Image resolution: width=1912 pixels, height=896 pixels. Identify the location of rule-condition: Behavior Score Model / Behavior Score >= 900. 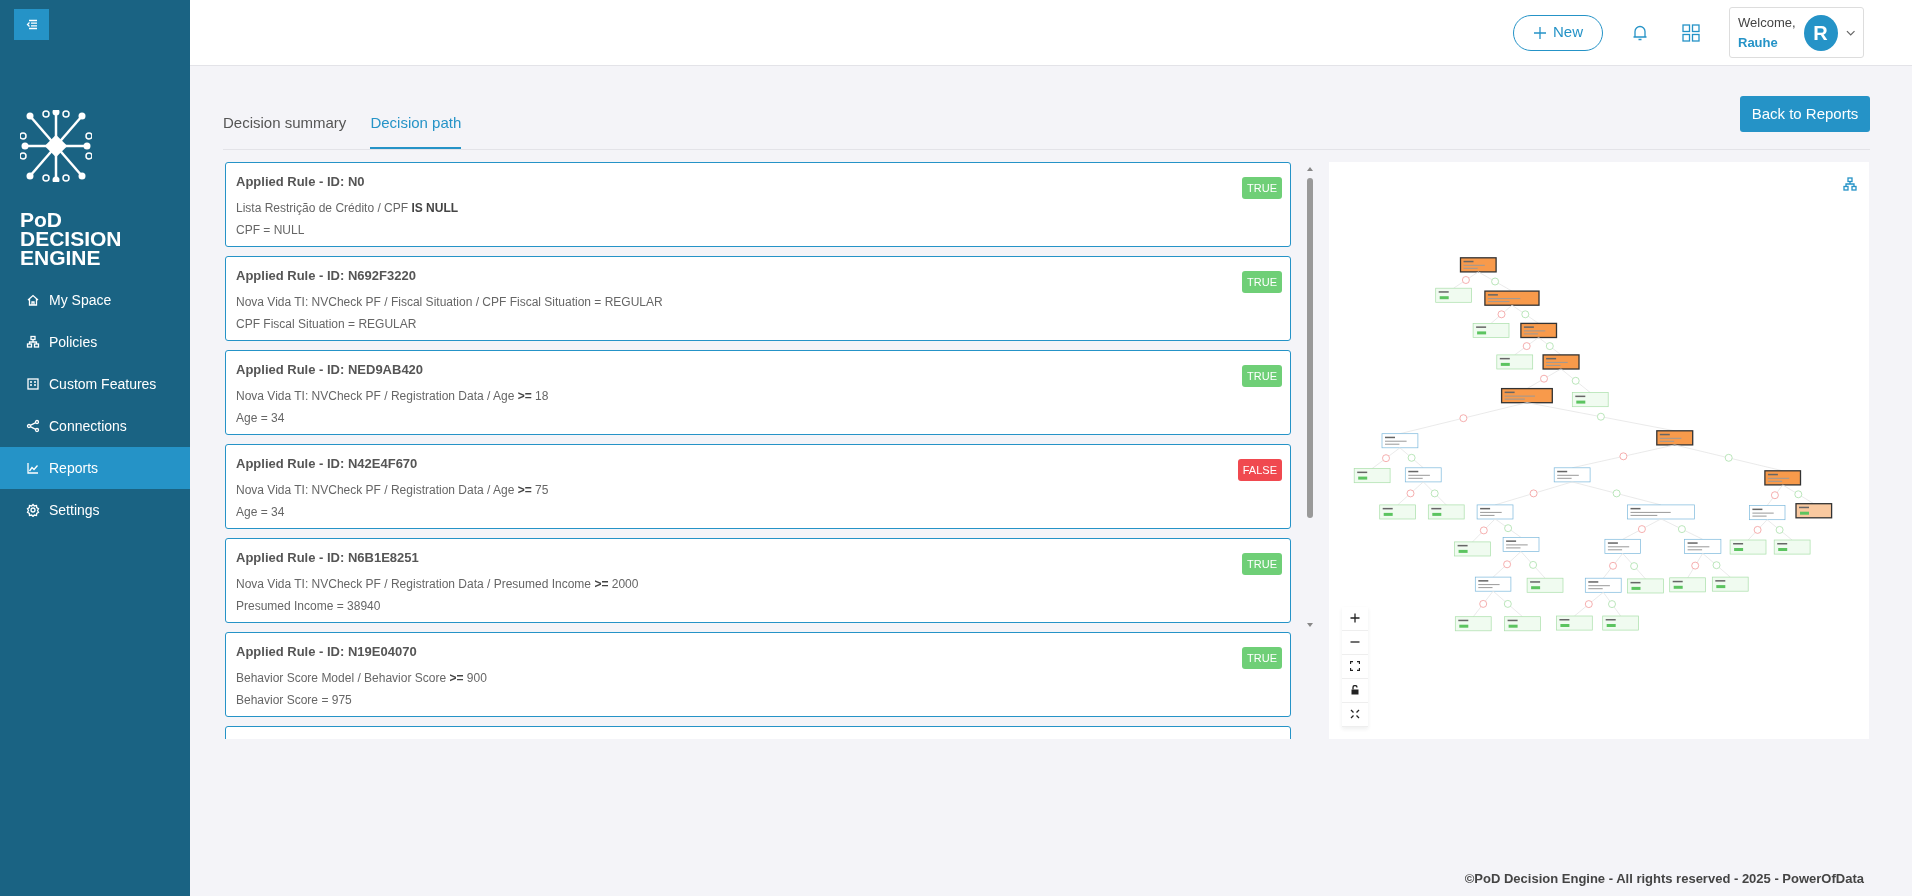
(361, 678).